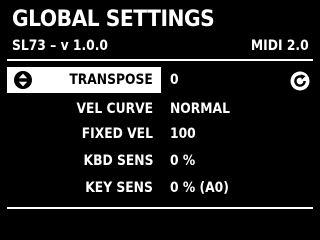 The width and height of the screenshot is (320, 240). I want to click on setting-value: 0 %, so click(182, 161).